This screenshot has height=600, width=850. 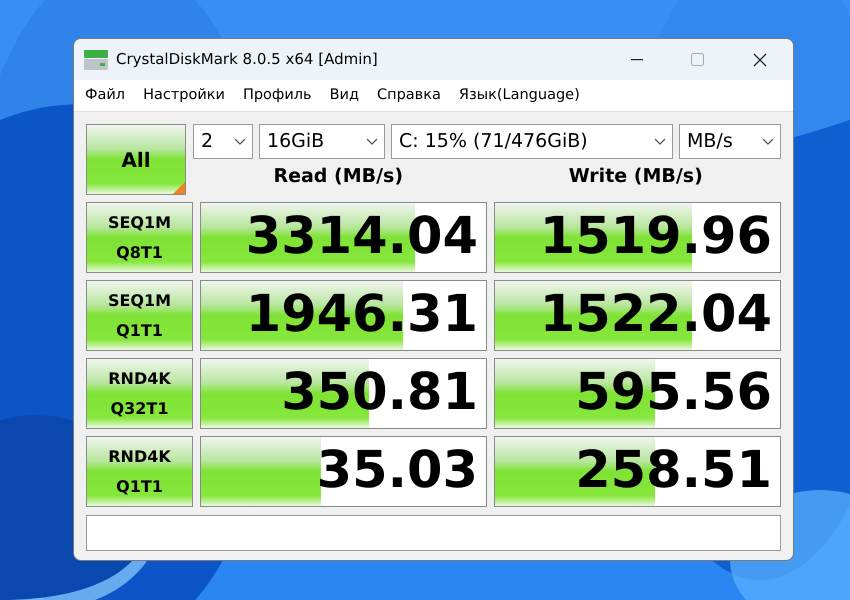 What do you see at coordinates (673, 471) in the screenshot?
I see `result-value: 258.51` at bounding box center [673, 471].